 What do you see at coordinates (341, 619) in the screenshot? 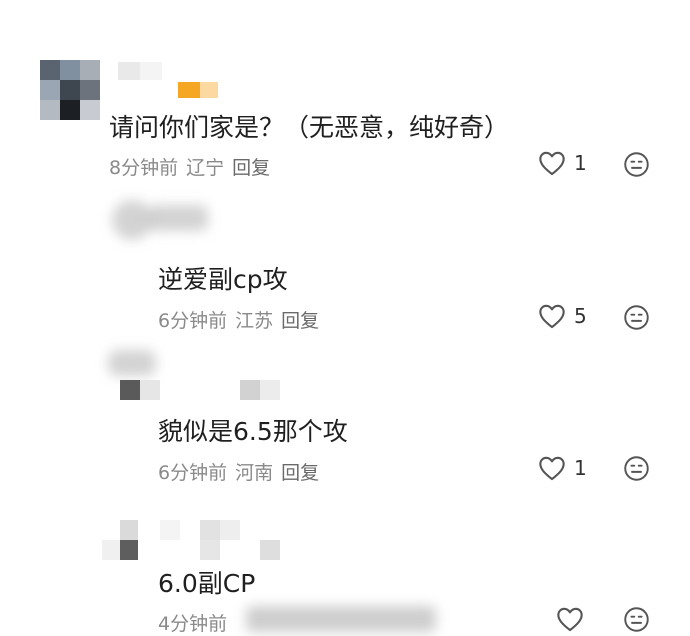
I see `obscured-meta` at bounding box center [341, 619].